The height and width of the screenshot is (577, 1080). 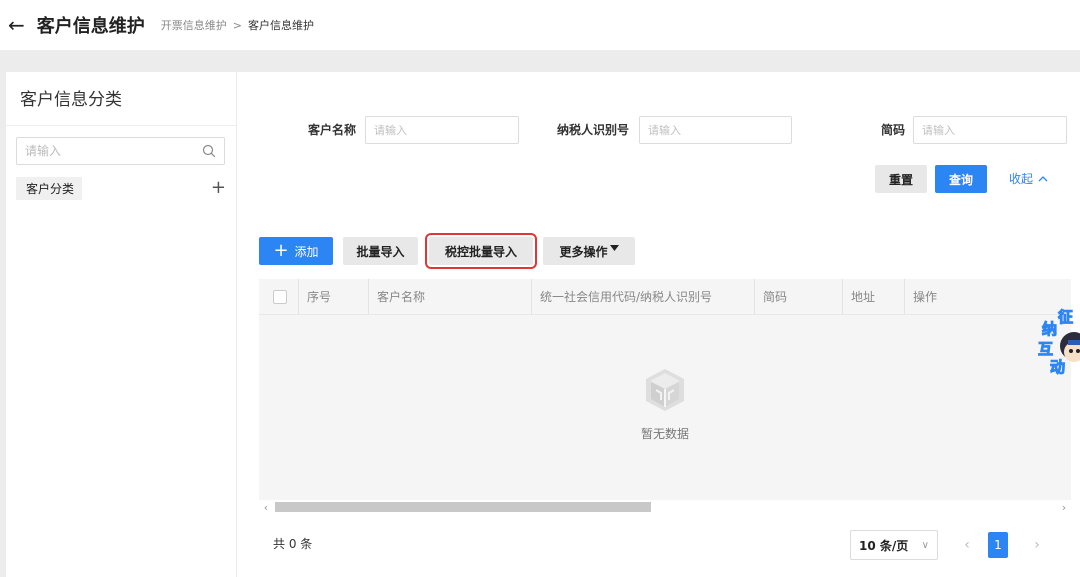 I want to click on short-name-label: 简码, so click(x=893, y=130).